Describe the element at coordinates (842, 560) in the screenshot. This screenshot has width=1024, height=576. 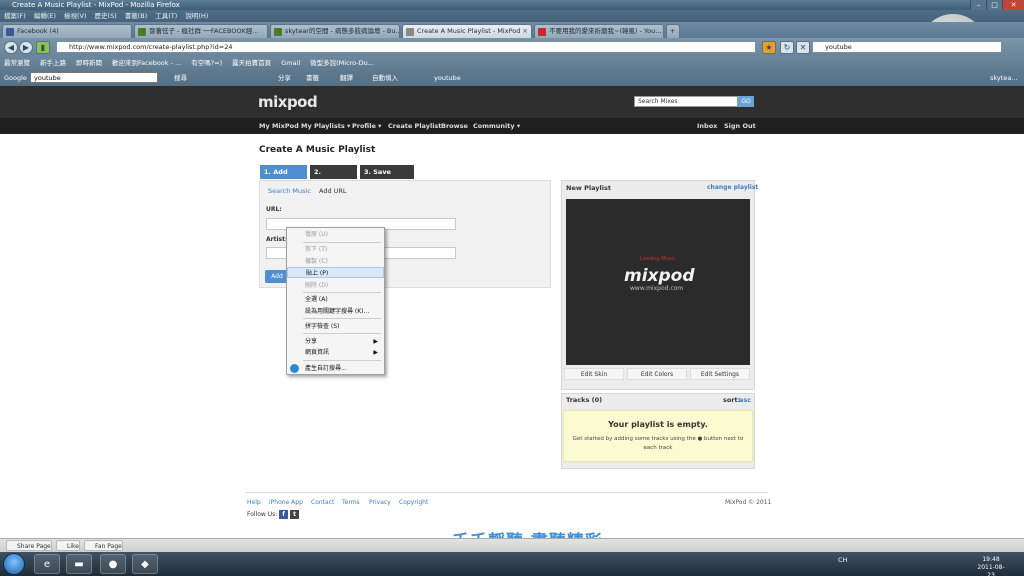
I see `input-language: CH` at that location.